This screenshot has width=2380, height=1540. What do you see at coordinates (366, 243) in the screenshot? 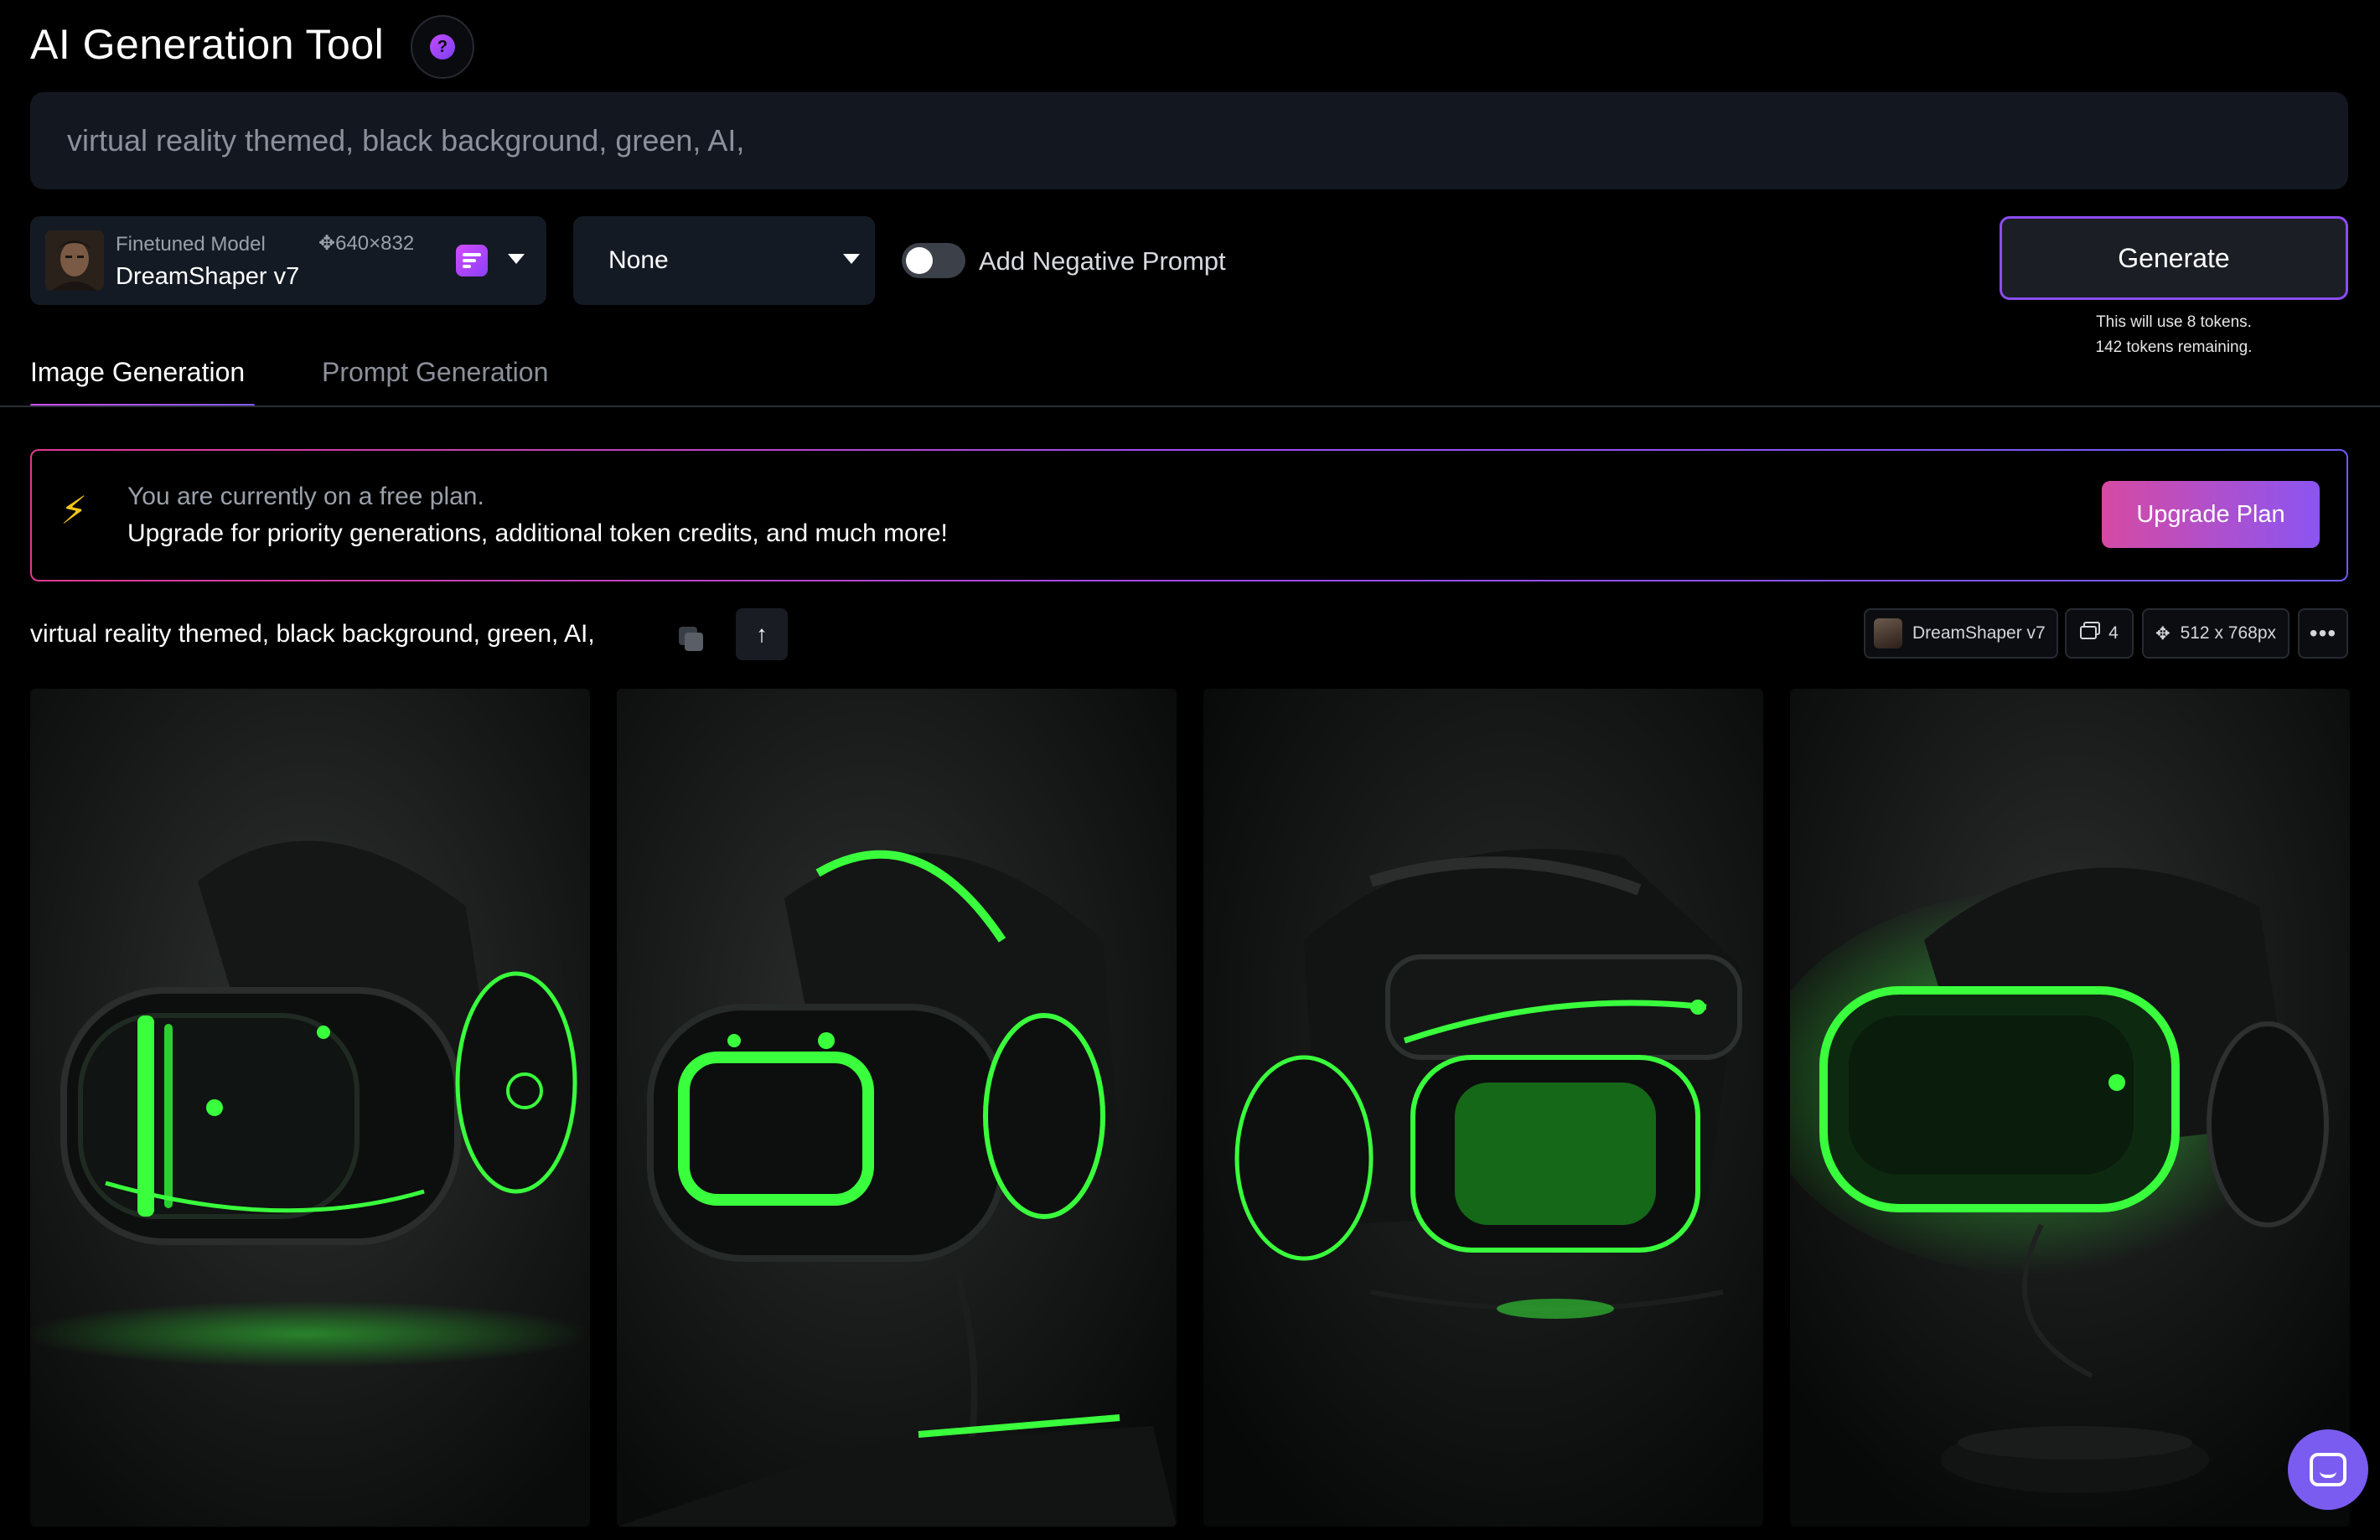
I see `model-dimensions: ✥640×832` at bounding box center [366, 243].